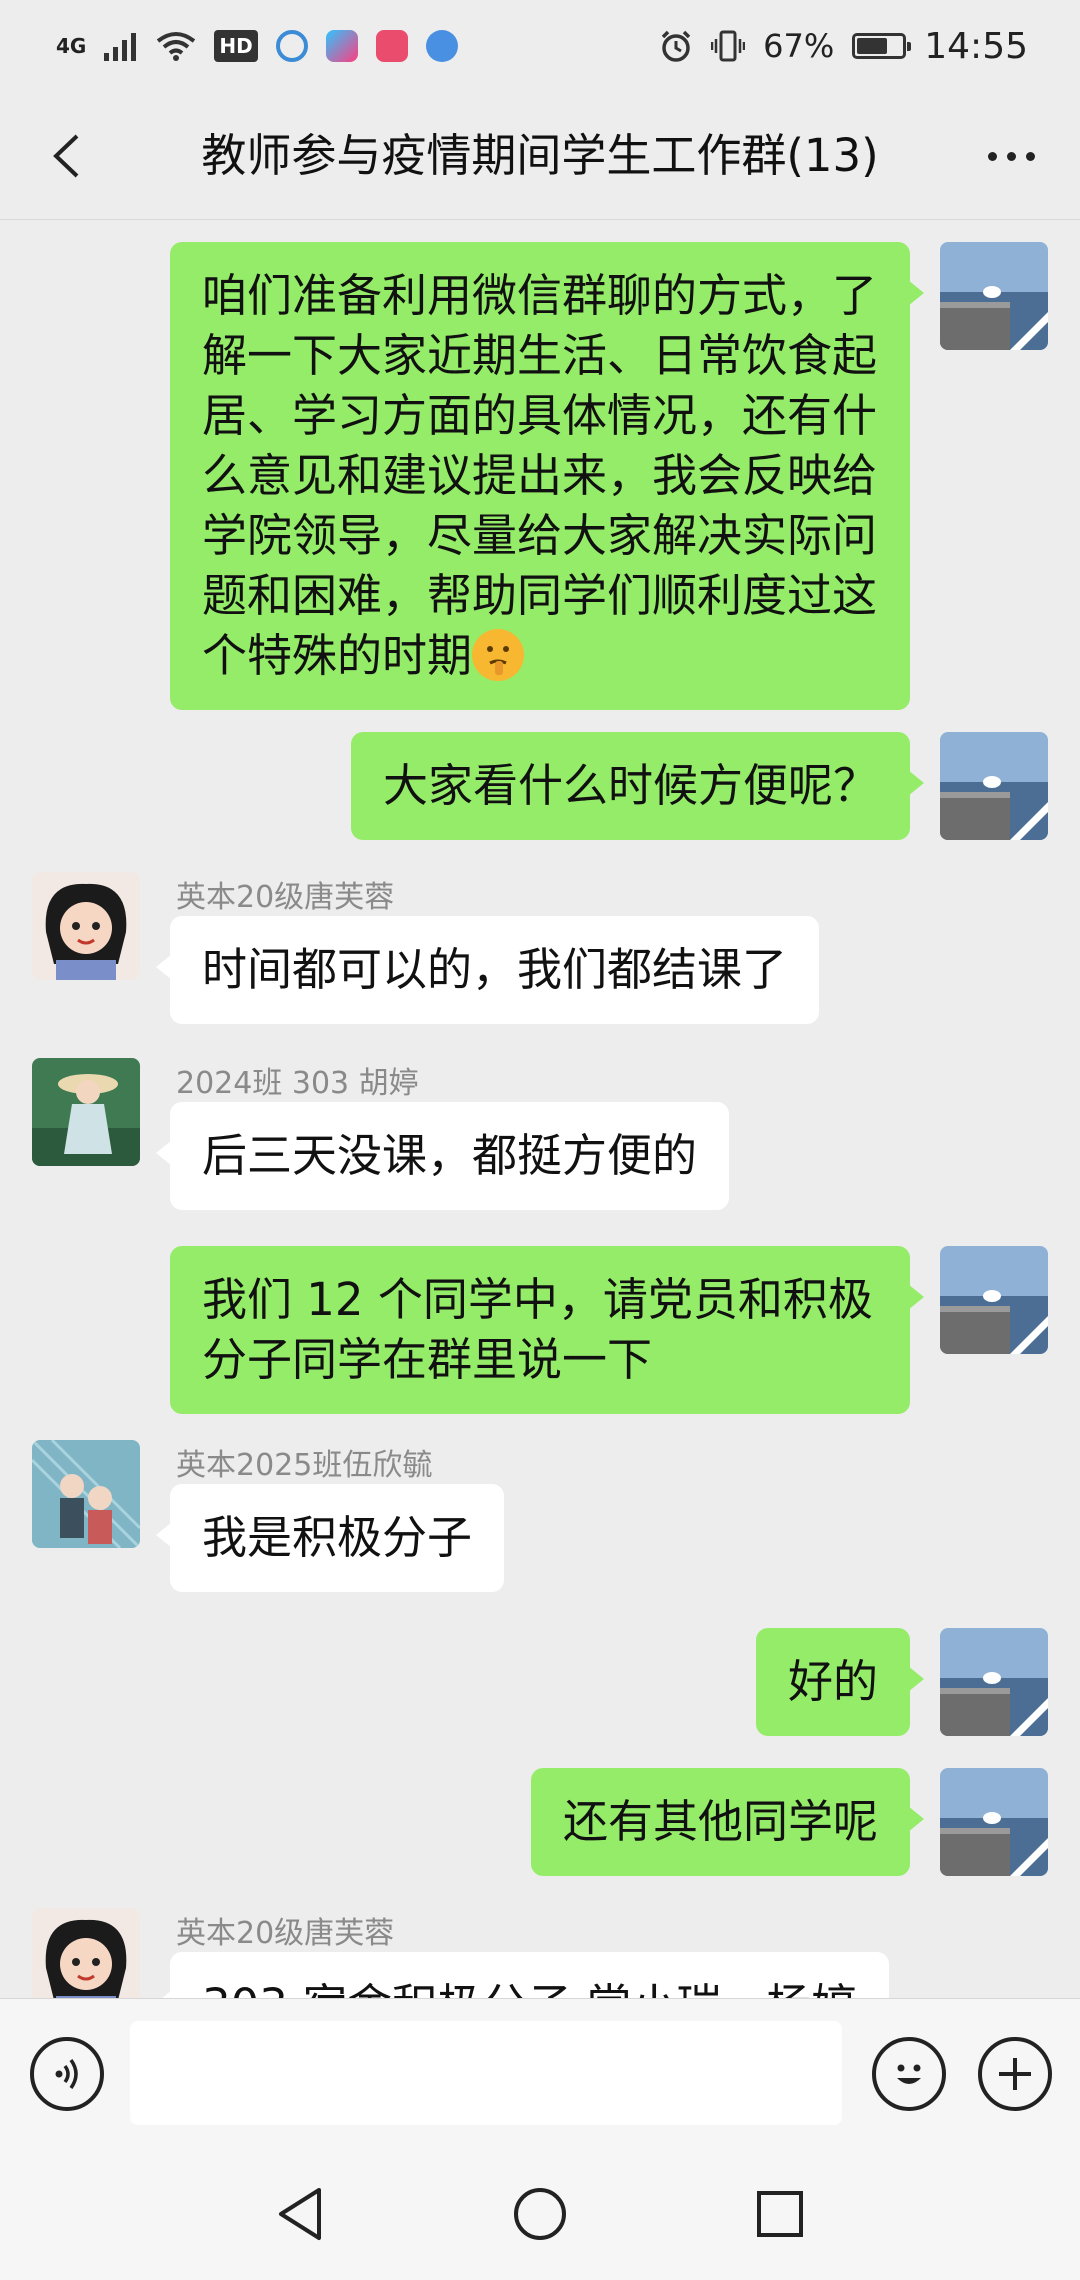 This screenshot has height=2280, width=1080. I want to click on smiley-icon, so click(909, 2074).